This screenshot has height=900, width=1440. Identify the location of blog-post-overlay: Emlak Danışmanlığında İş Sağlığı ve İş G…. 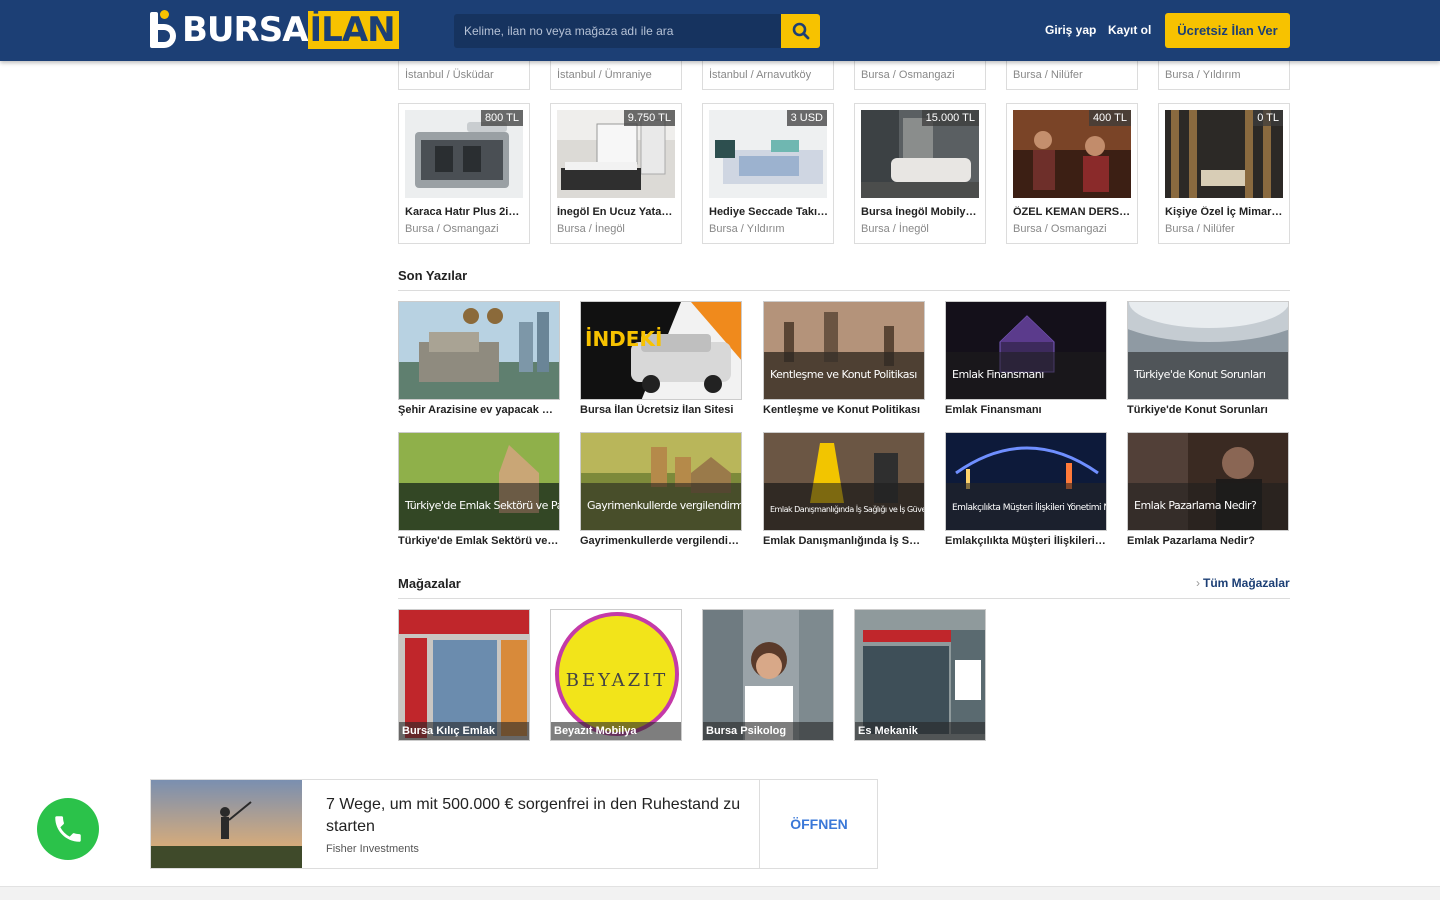
(847, 509).